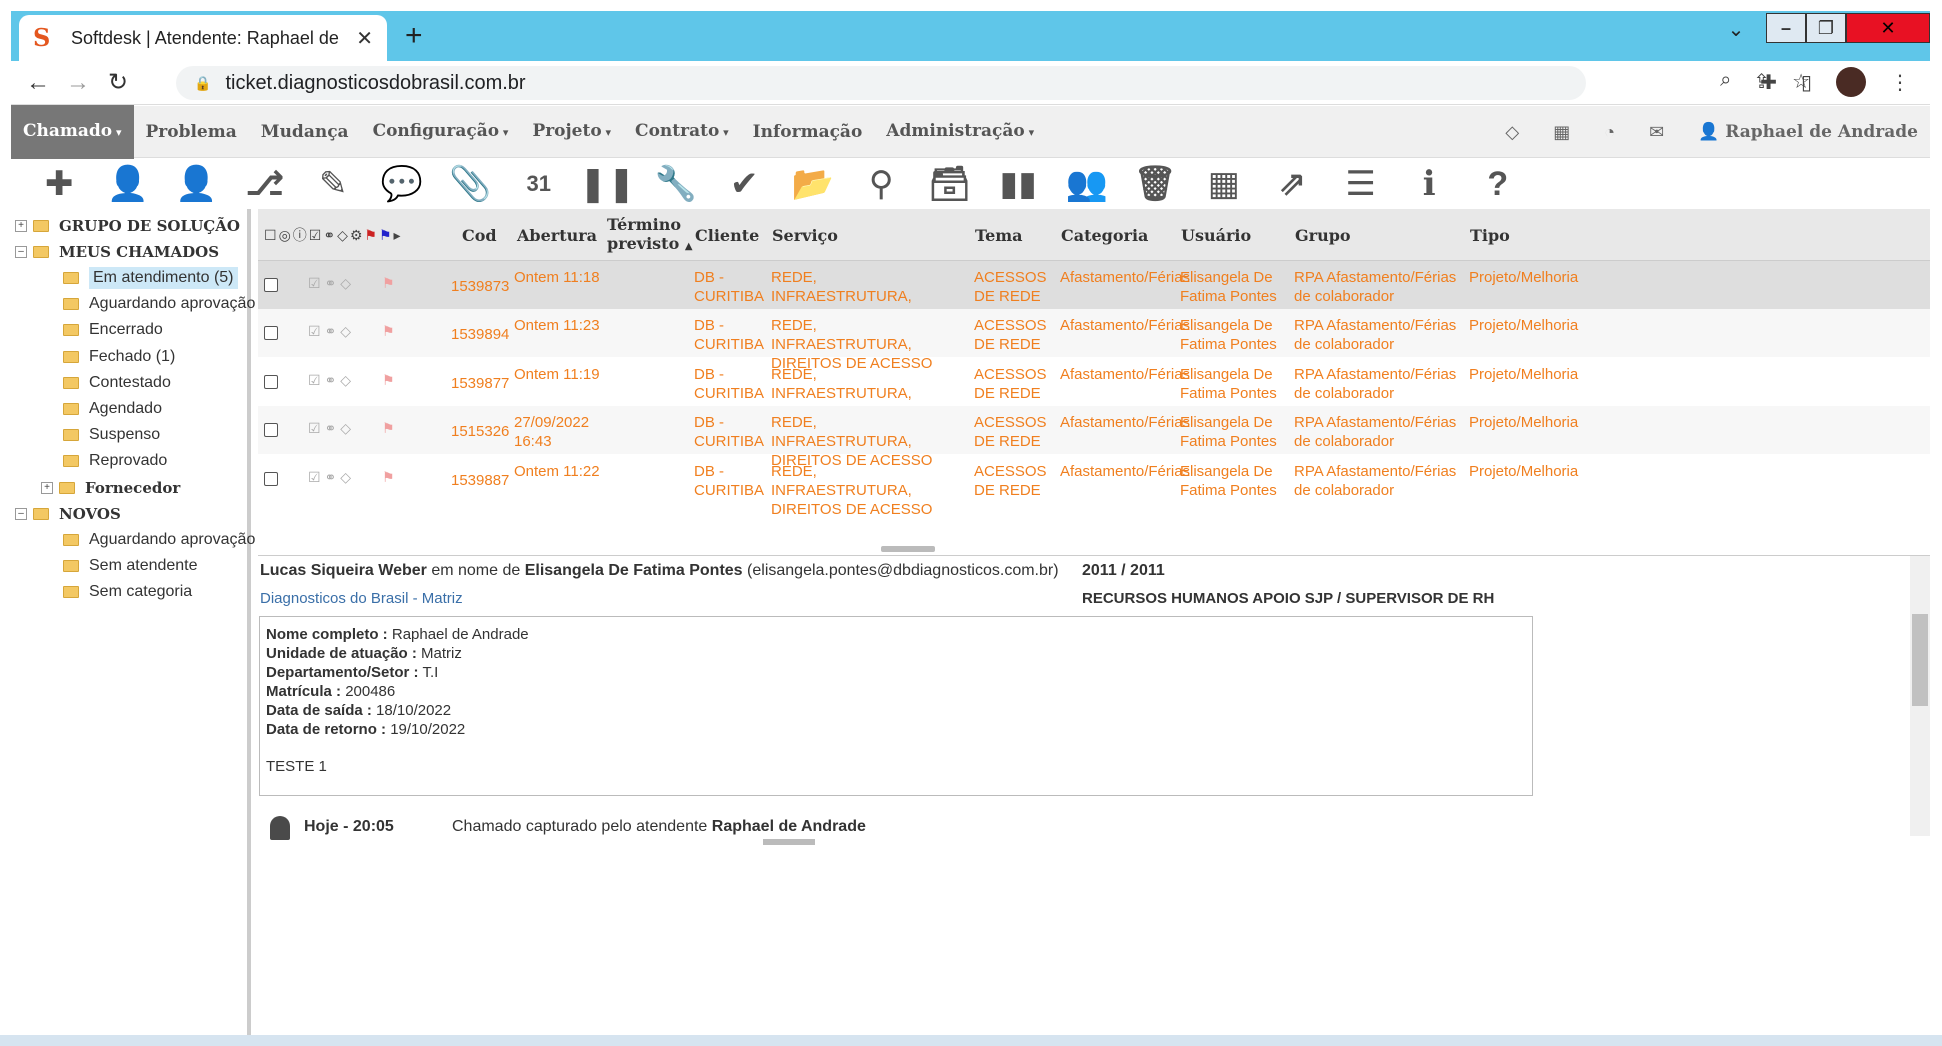 The image size is (1942, 1046). What do you see at coordinates (1656, 132) in the screenshot?
I see `mail-icon: ✉` at bounding box center [1656, 132].